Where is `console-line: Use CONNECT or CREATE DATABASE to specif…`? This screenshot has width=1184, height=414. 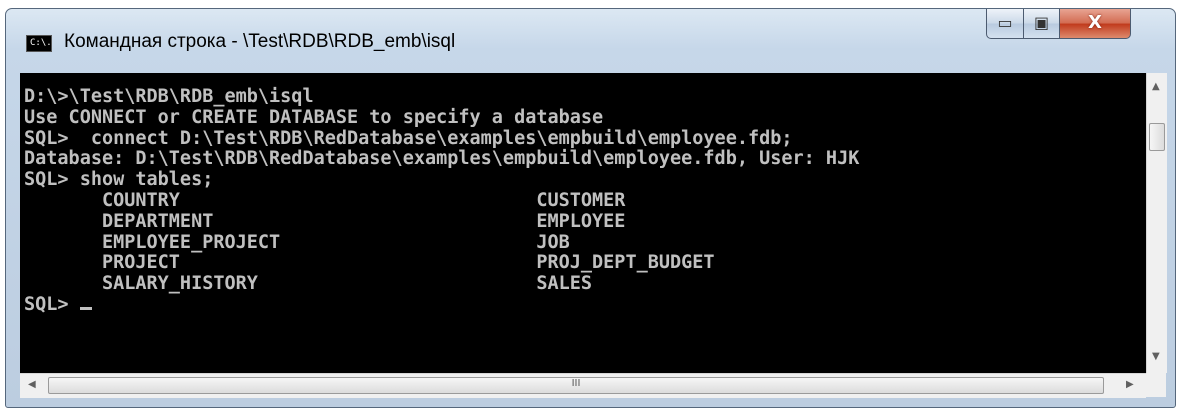 console-line: Use CONNECT or CREATE DATABASE to specif… is located at coordinates (314, 117).